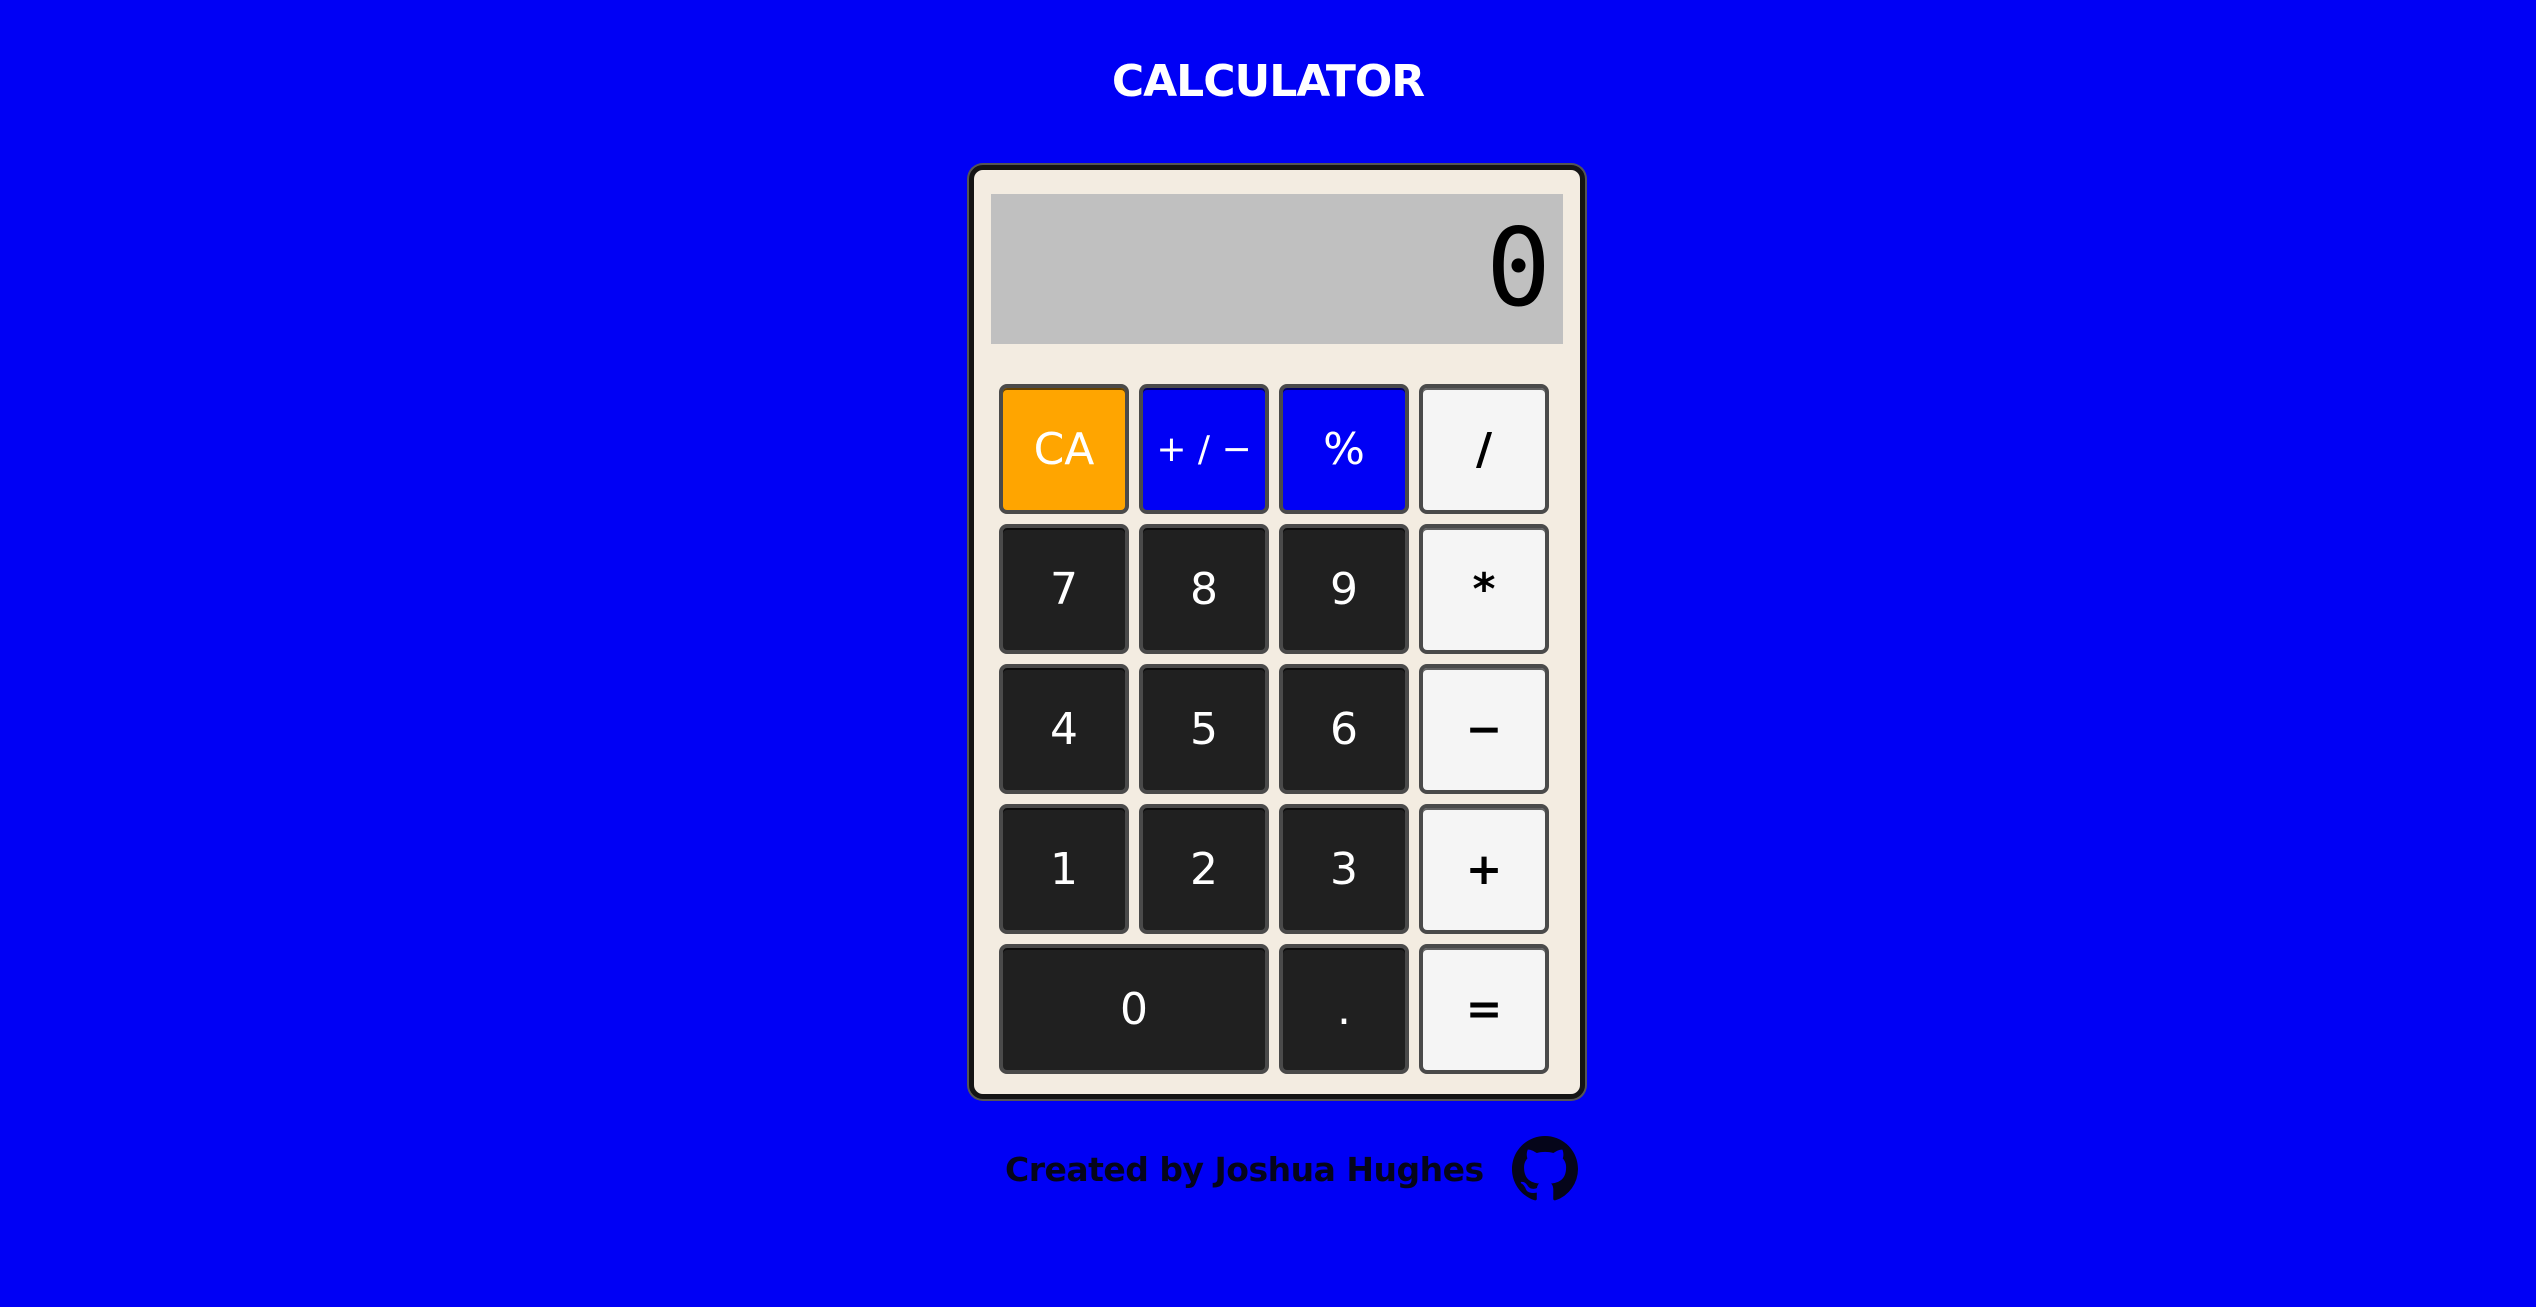  I want to click on digit-0-button: 0, so click(1134, 1009).